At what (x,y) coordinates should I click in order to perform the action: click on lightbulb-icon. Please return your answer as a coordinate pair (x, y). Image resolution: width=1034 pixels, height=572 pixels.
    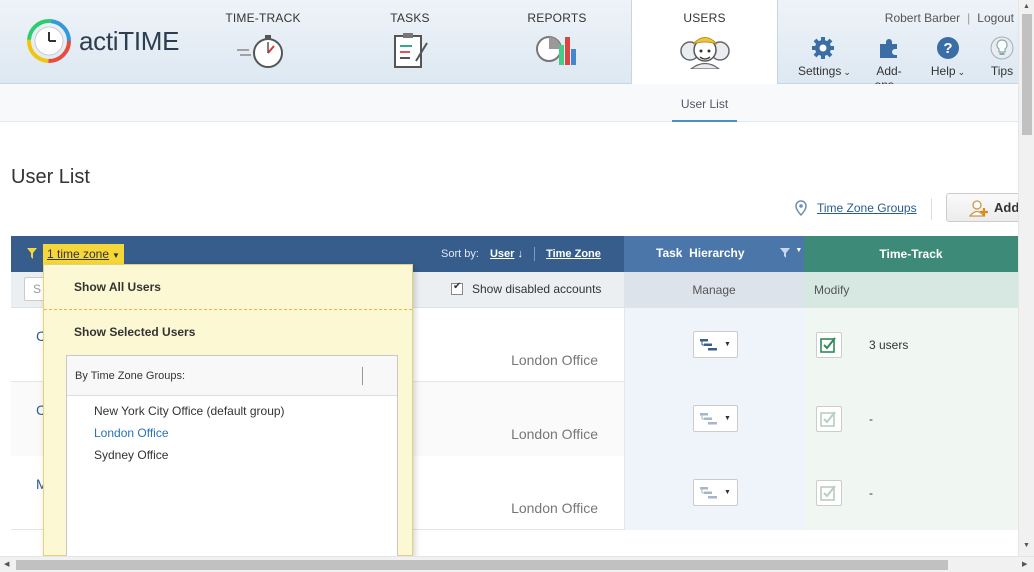
    Looking at the image, I should click on (1002, 48).